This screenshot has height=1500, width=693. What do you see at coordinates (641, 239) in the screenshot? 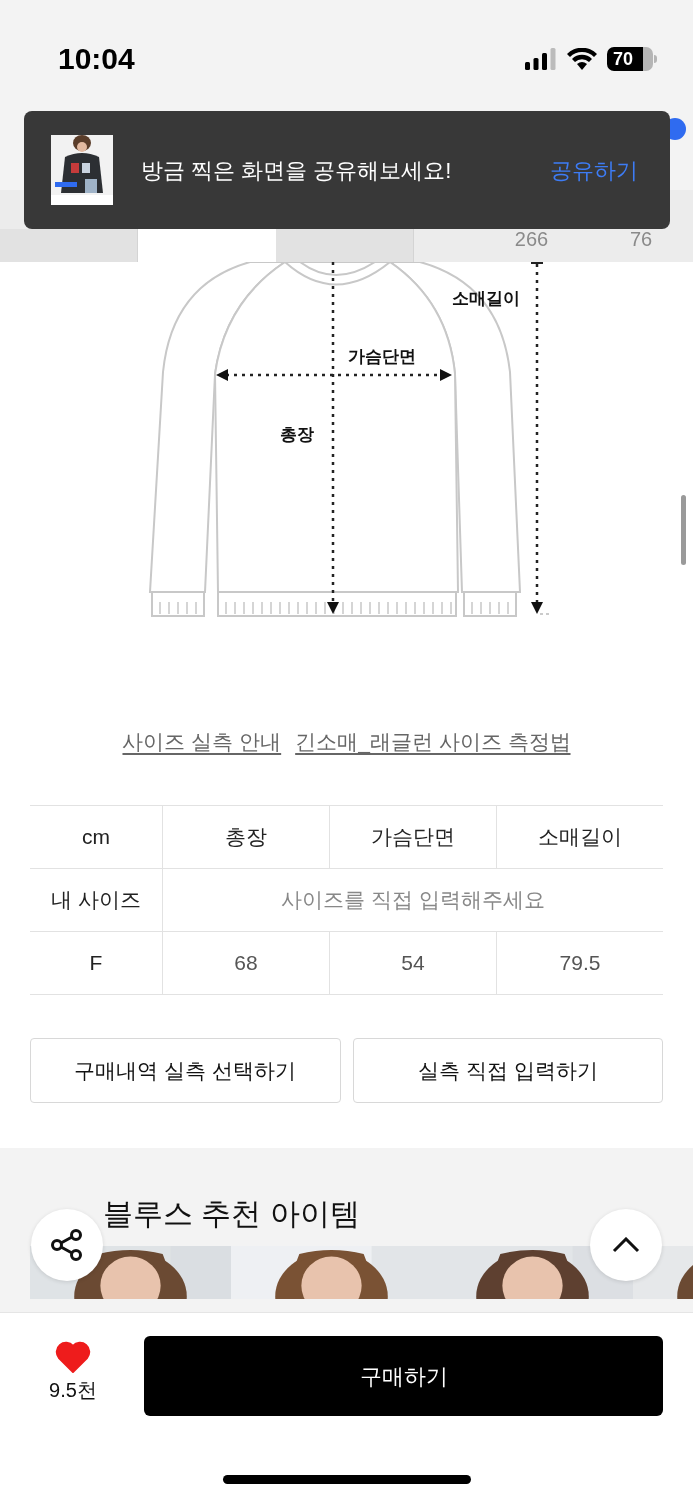
I see `tab-count: 76` at bounding box center [641, 239].